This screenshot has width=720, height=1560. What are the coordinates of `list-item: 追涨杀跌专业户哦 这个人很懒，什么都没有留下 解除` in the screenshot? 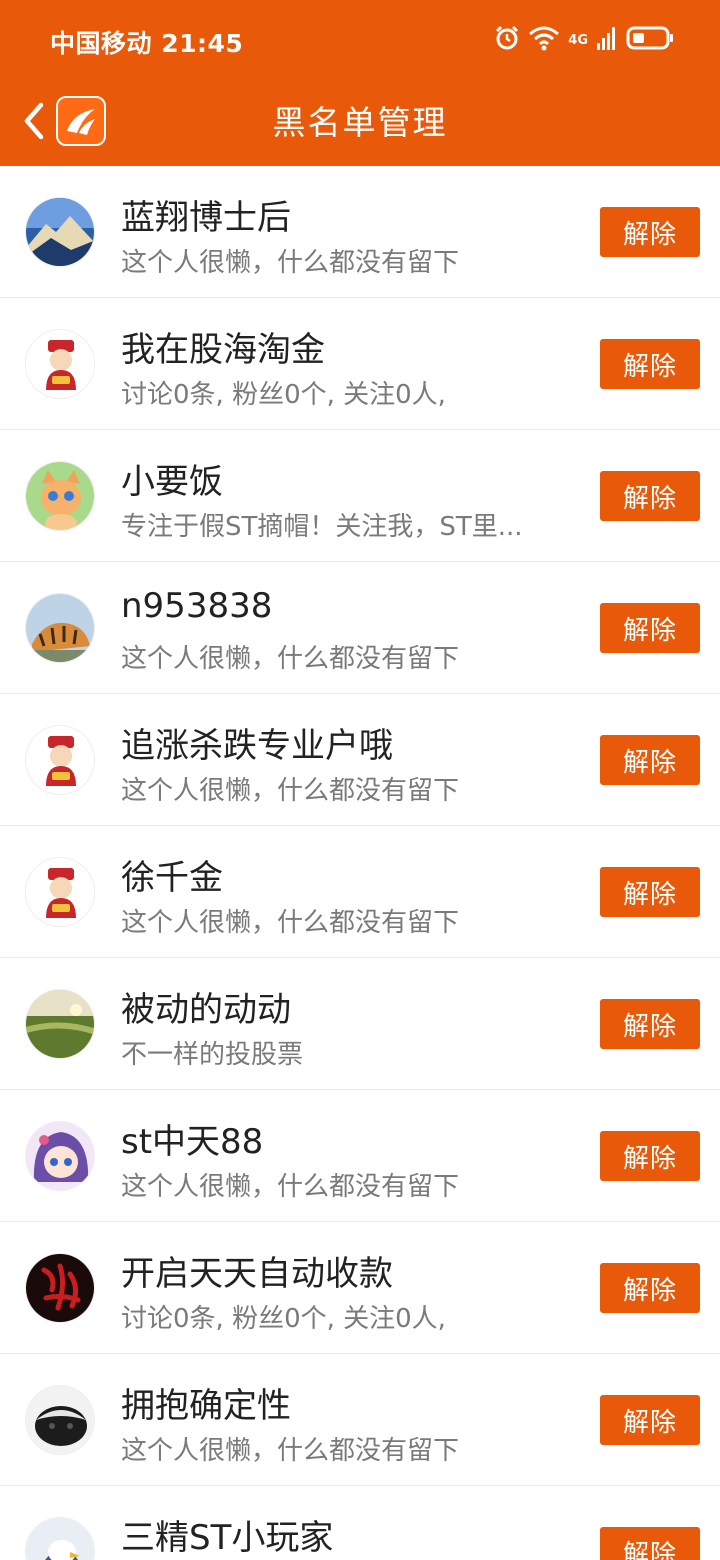 It's located at (360, 760).